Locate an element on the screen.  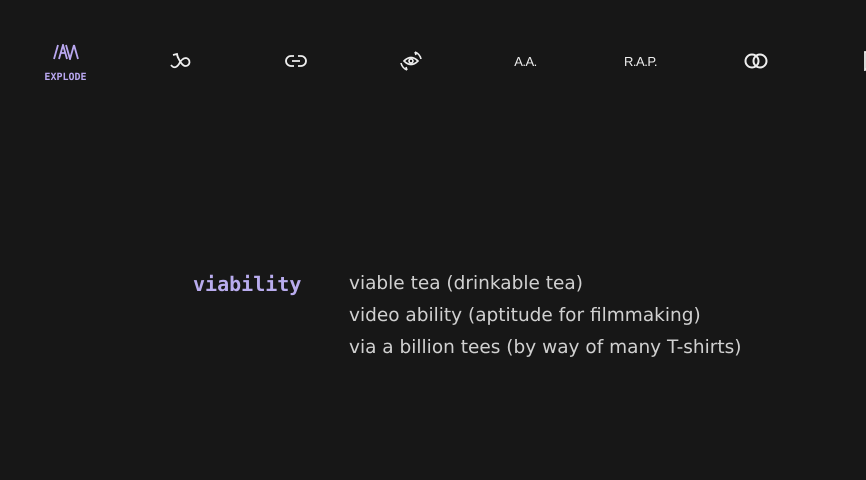
letters-icon is located at coordinates (65, 52).